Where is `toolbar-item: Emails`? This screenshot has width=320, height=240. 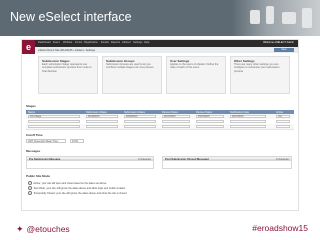 toolbar-item: Emails is located at coordinates (105, 42).